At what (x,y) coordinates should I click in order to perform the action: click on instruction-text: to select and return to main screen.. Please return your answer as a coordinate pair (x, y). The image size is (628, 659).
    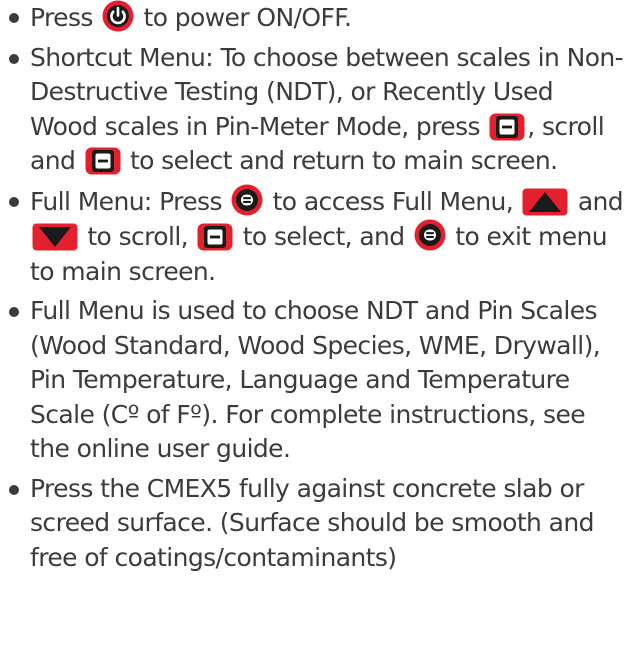
    Looking at the image, I should click on (340, 160).